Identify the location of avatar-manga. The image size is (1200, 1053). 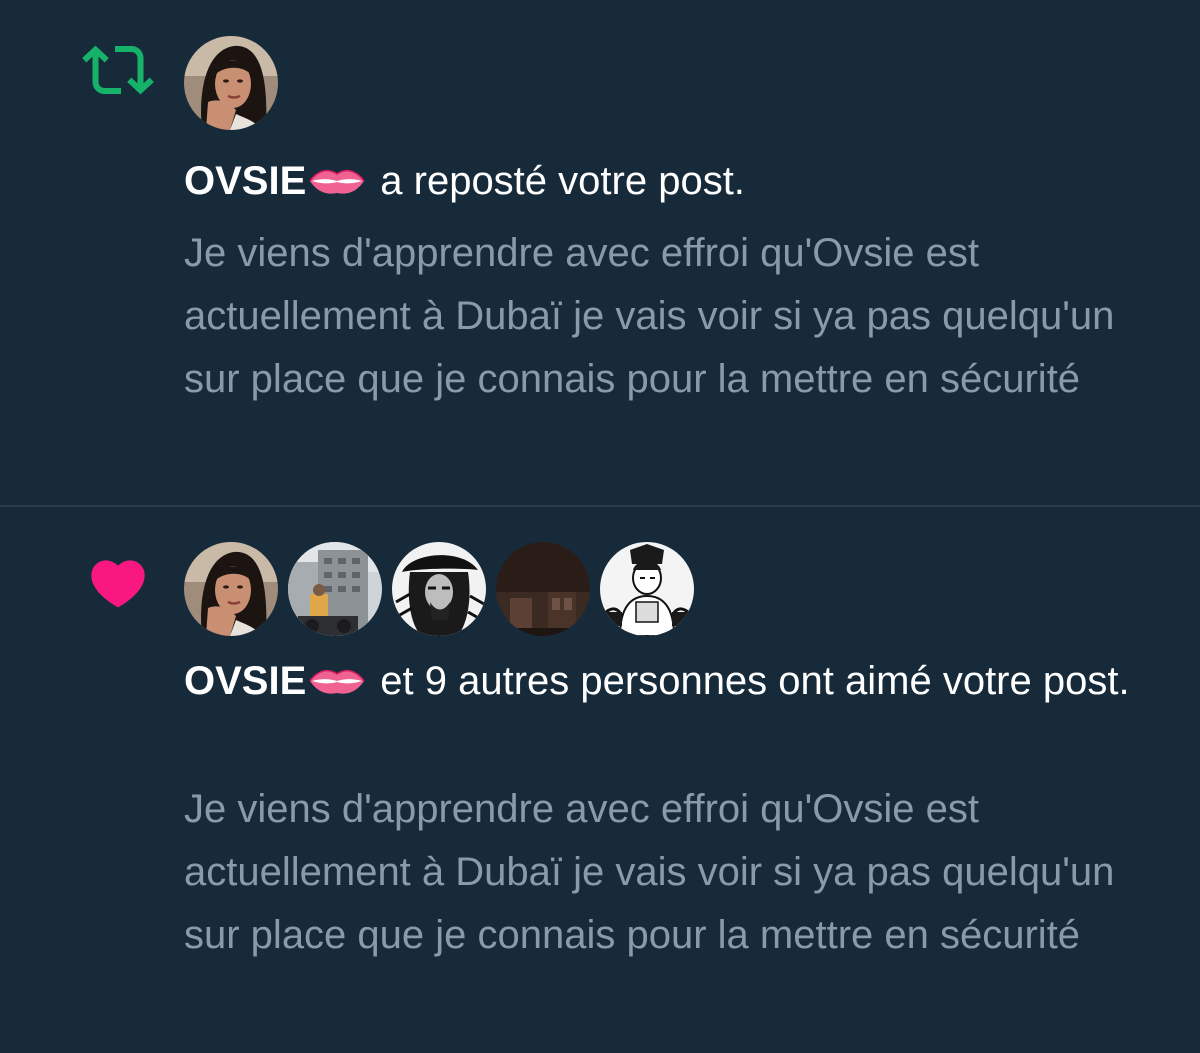
(647, 589).